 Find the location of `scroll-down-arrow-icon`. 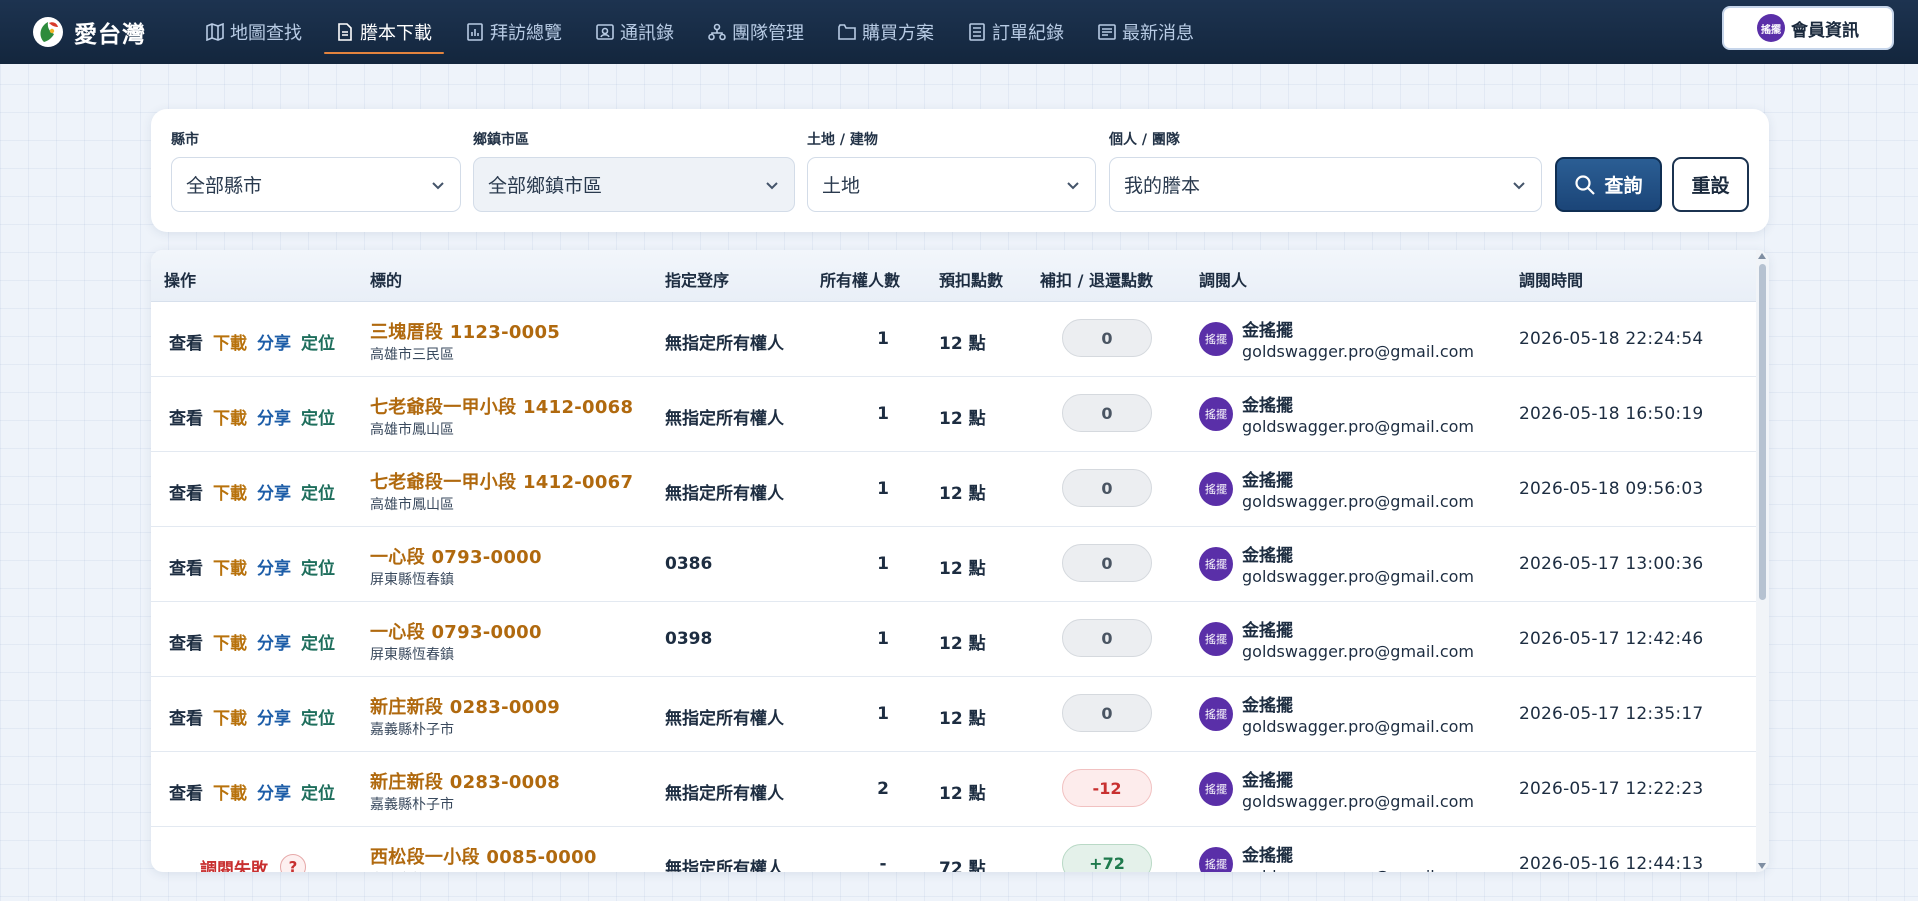

scroll-down-arrow-icon is located at coordinates (1762, 866).